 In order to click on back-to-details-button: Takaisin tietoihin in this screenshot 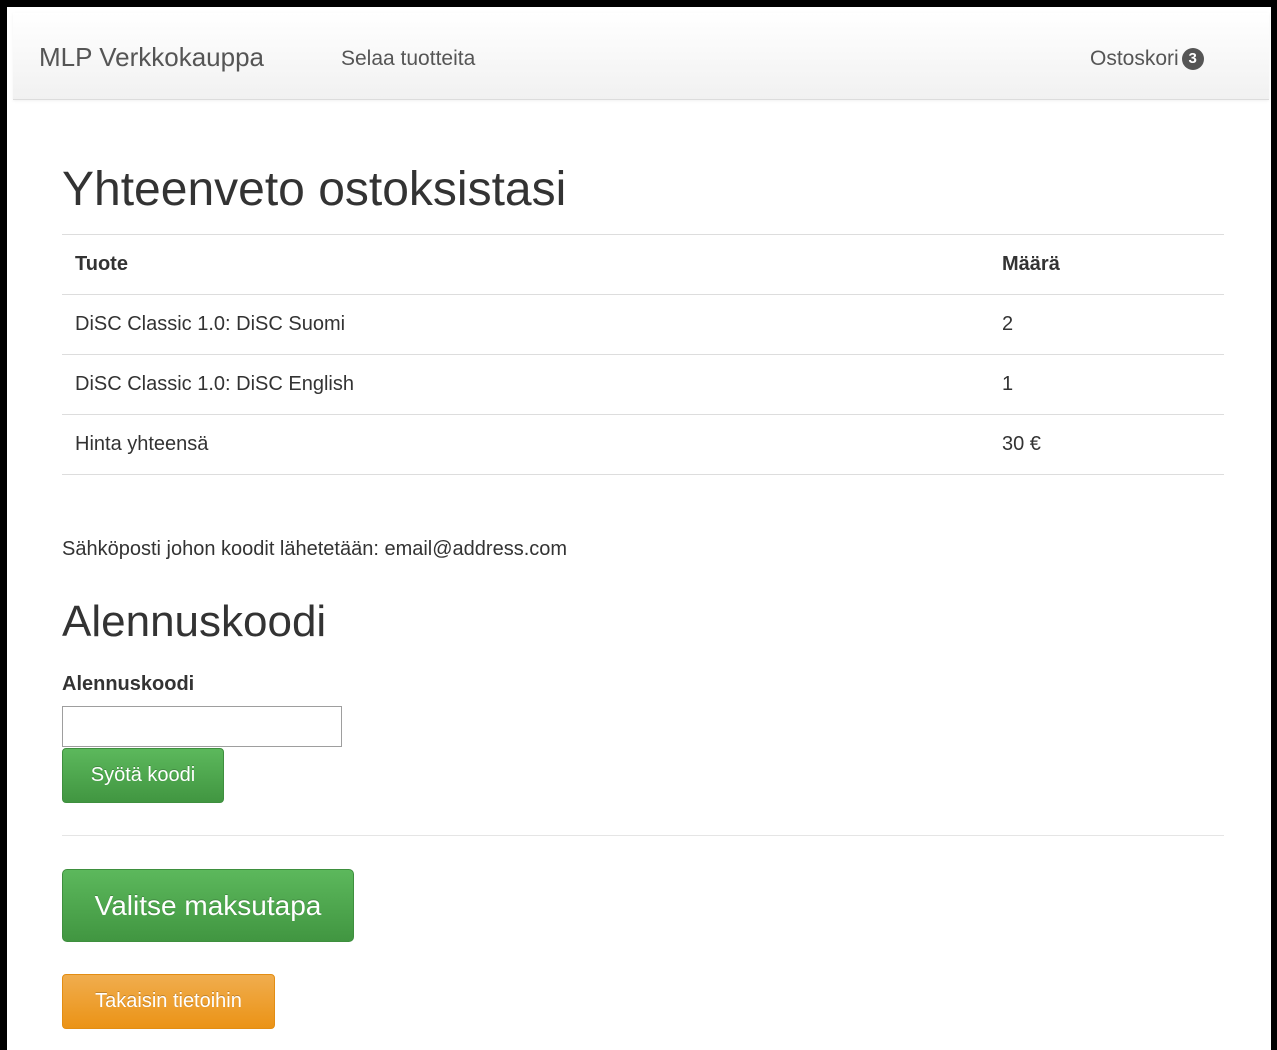, I will do `click(168, 1001)`.